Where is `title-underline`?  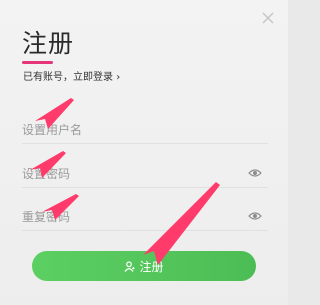
title-underline is located at coordinates (37, 62).